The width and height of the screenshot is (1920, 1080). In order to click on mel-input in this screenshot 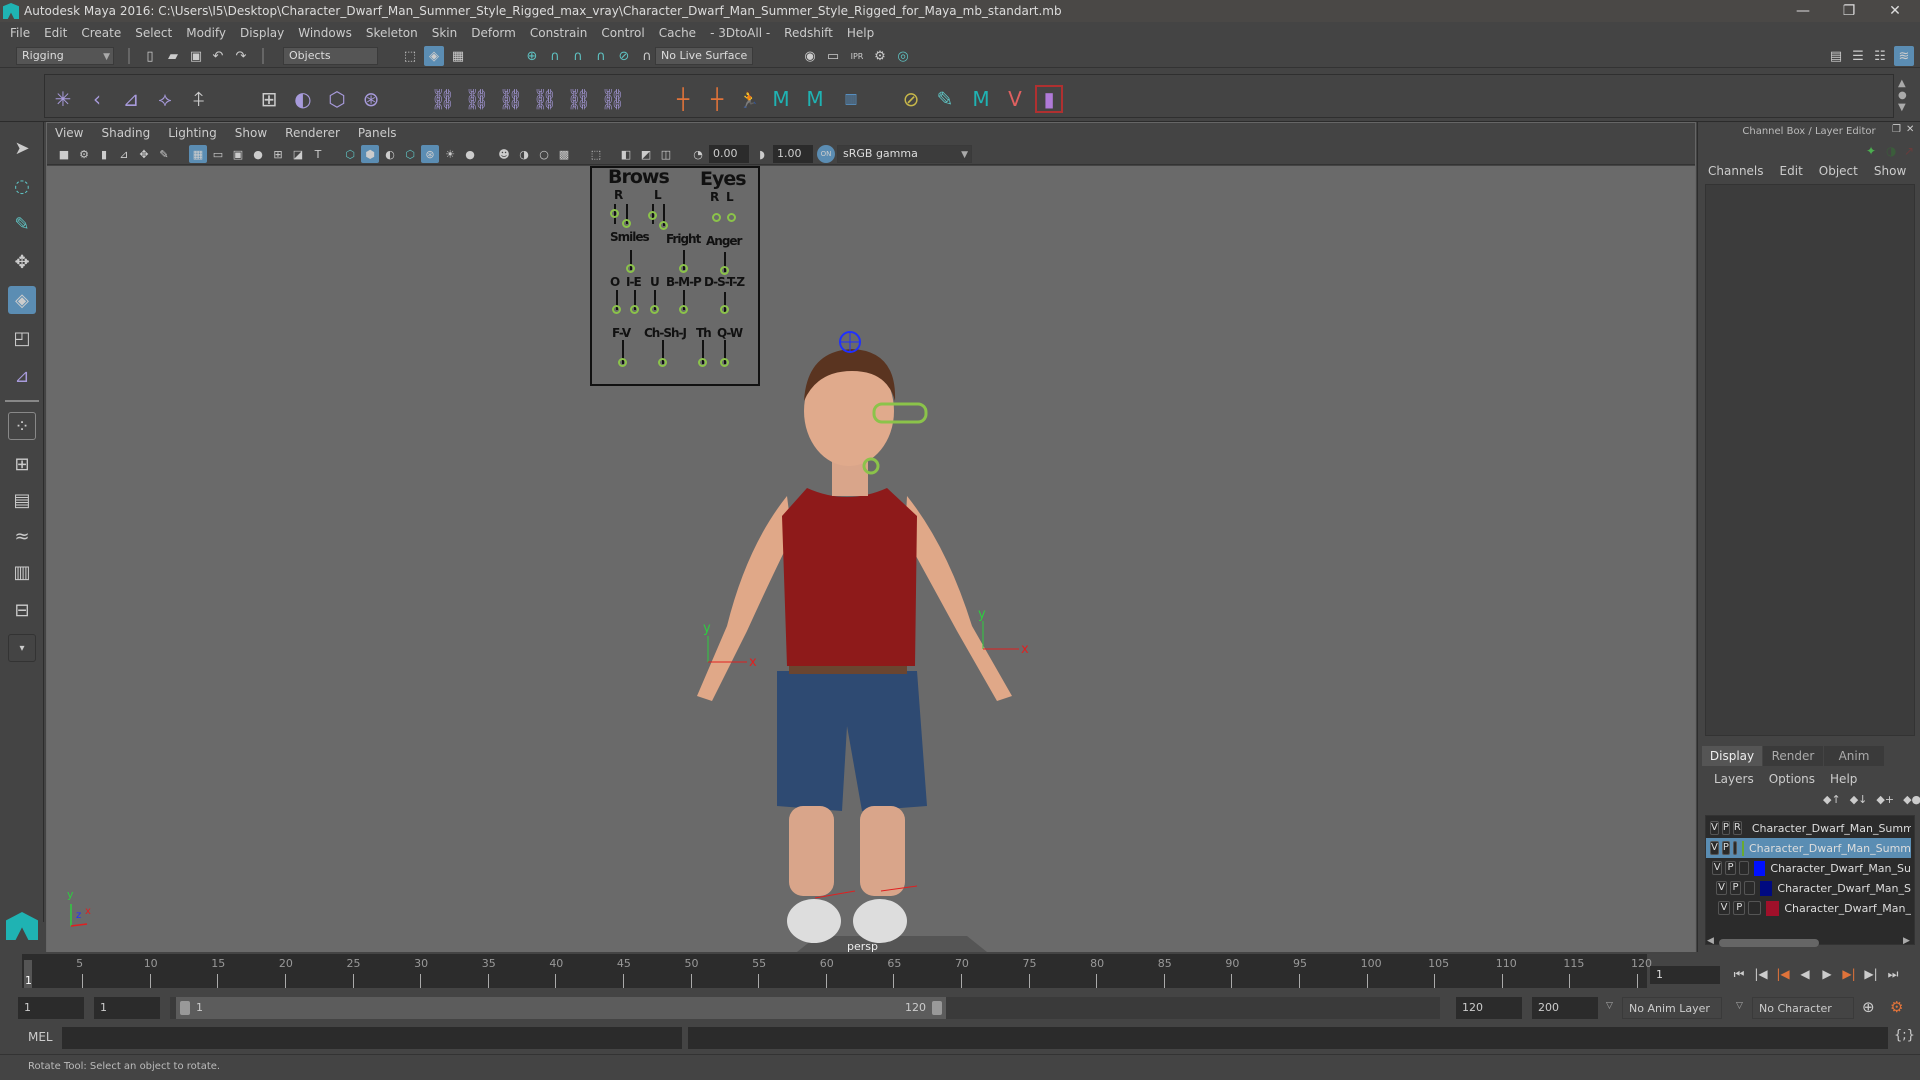, I will do `click(372, 1038)`.